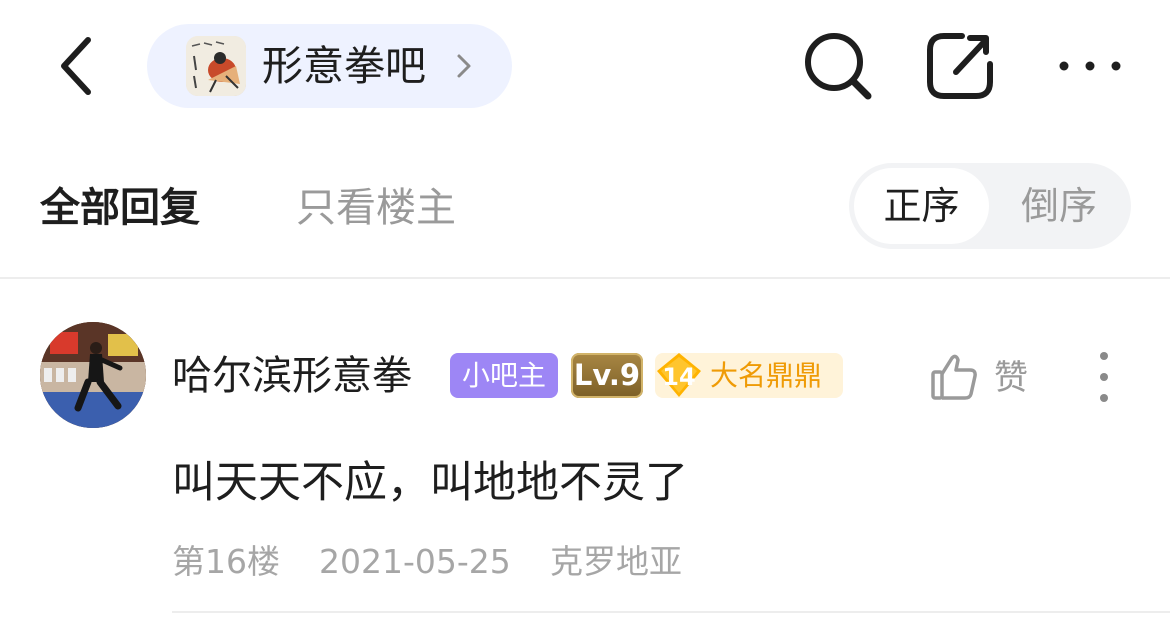 The height and width of the screenshot is (641, 1170). What do you see at coordinates (292, 376) in the screenshot?
I see `post-username: 哈尔滨形意拳` at bounding box center [292, 376].